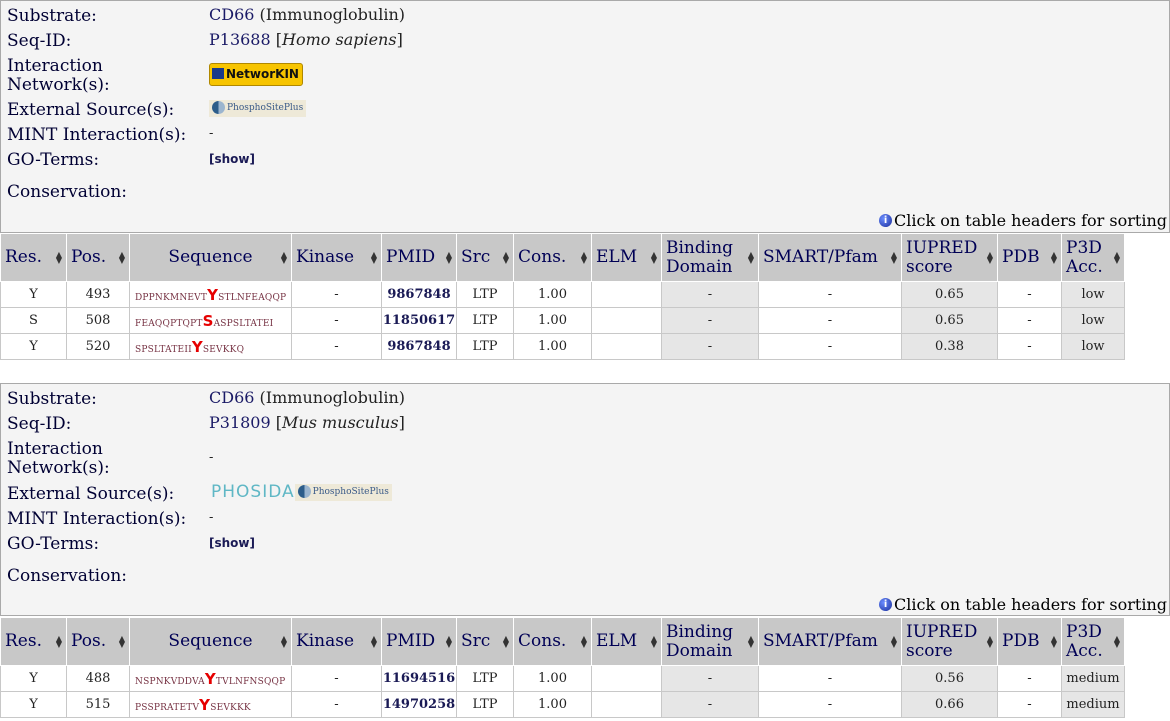 The width and height of the screenshot is (1170, 721). Describe the element at coordinates (58, 75) in the screenshot. I see `interaction-network-label: Interaction Network(s):` at that location.